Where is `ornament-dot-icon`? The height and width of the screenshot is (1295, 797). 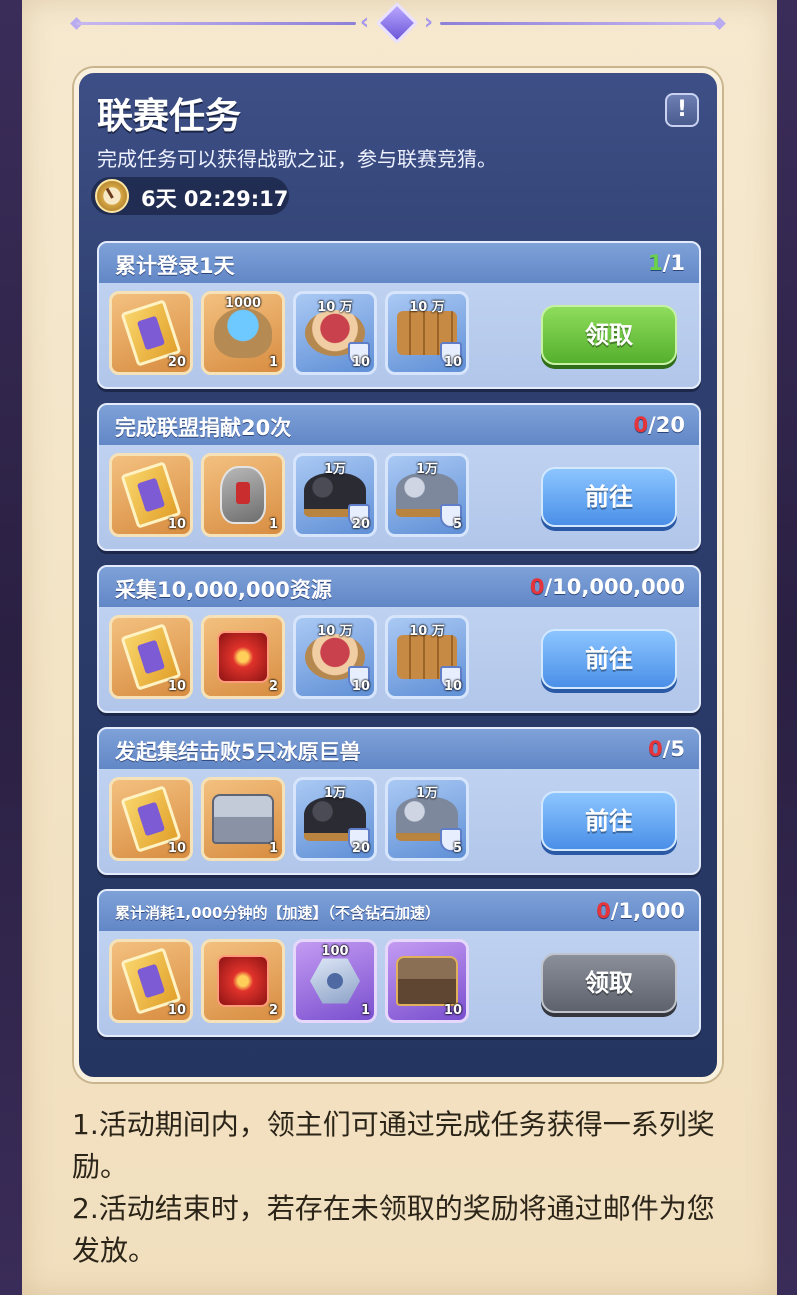 ornament-dot-icon is located at coordinates (719, 23).